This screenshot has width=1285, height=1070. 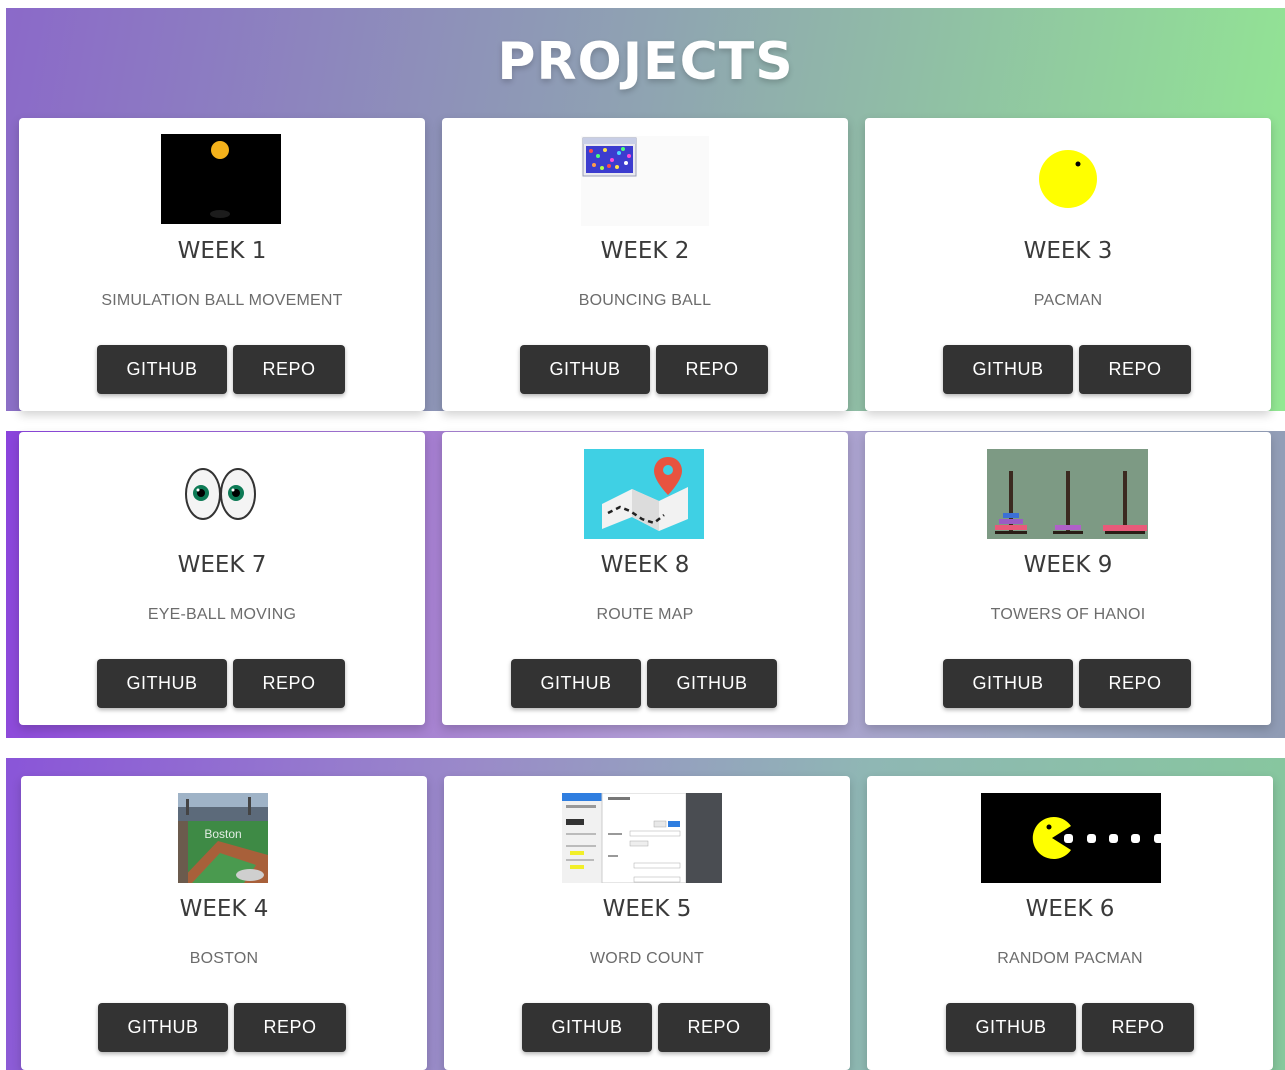 I want to click on bouncing-balls-window-icon, so click(x=609, y=157).